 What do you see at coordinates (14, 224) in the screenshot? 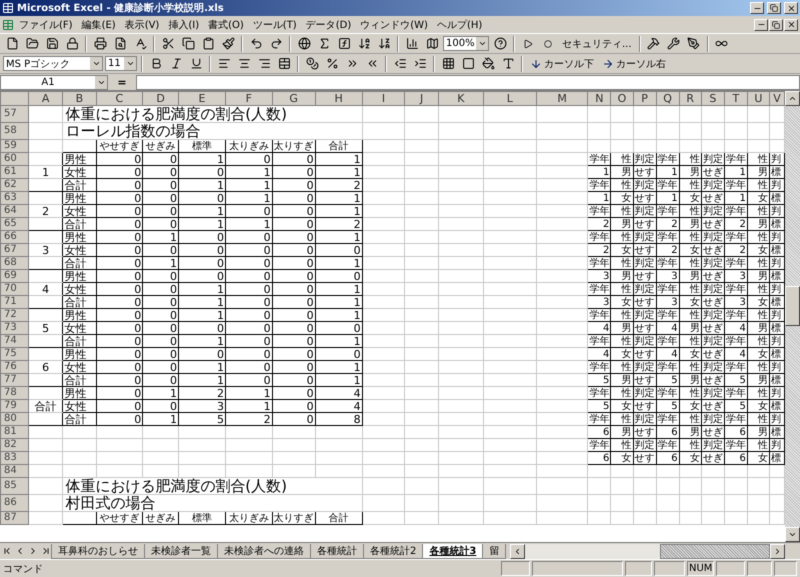
I see `row-number: 65` at bounding box center [14, 224].